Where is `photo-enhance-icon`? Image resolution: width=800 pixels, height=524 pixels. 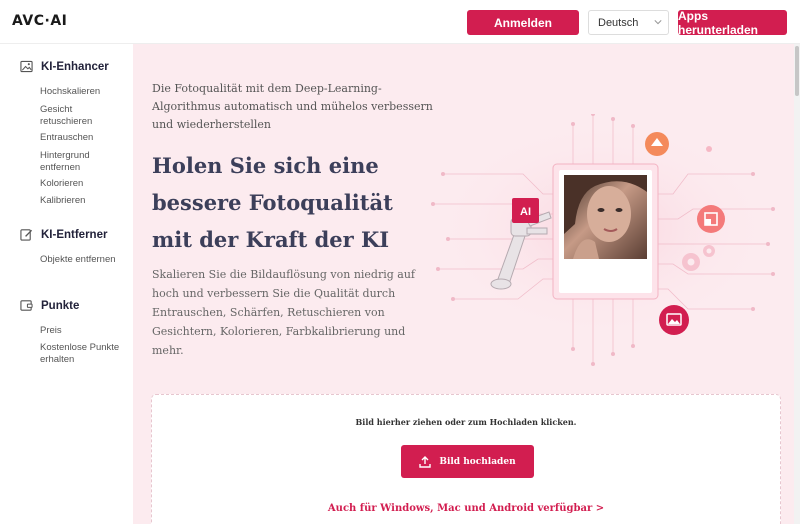 photo-enhance-icon is located at coordinates (674, 320).